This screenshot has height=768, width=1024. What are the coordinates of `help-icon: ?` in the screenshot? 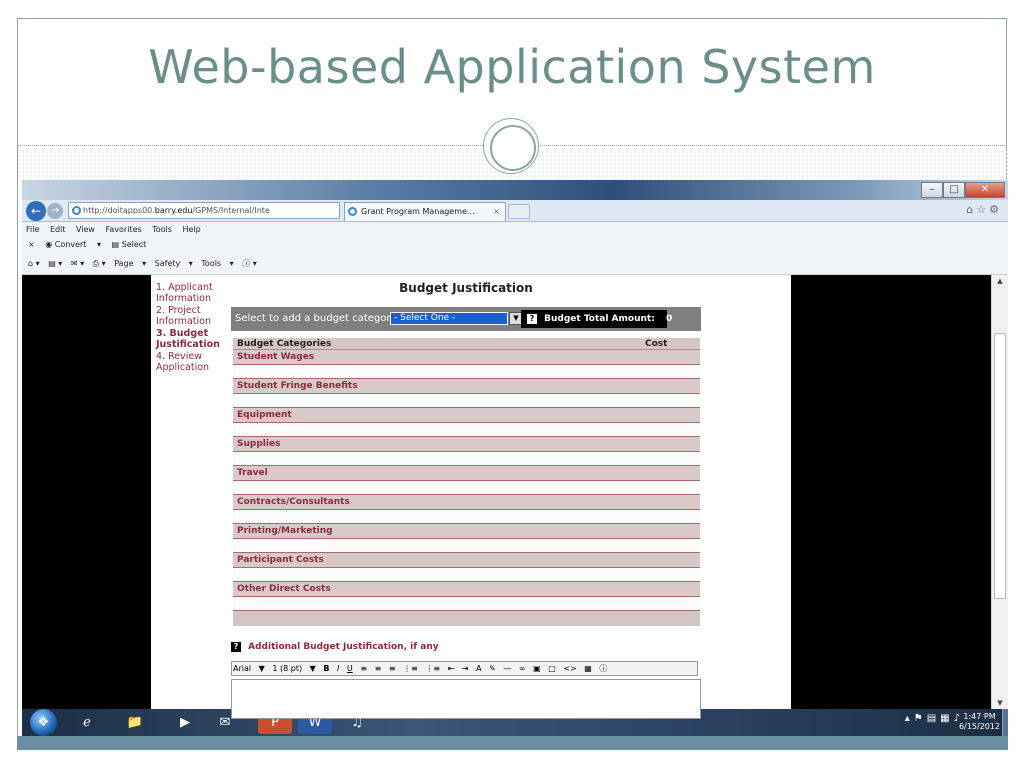 It's located at (236, 647).